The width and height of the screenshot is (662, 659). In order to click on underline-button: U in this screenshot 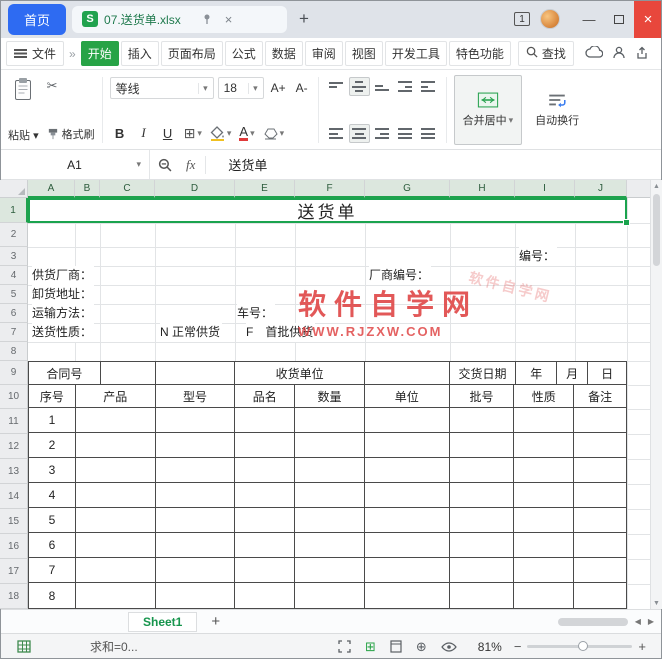, I will do `click(168, 133)`.